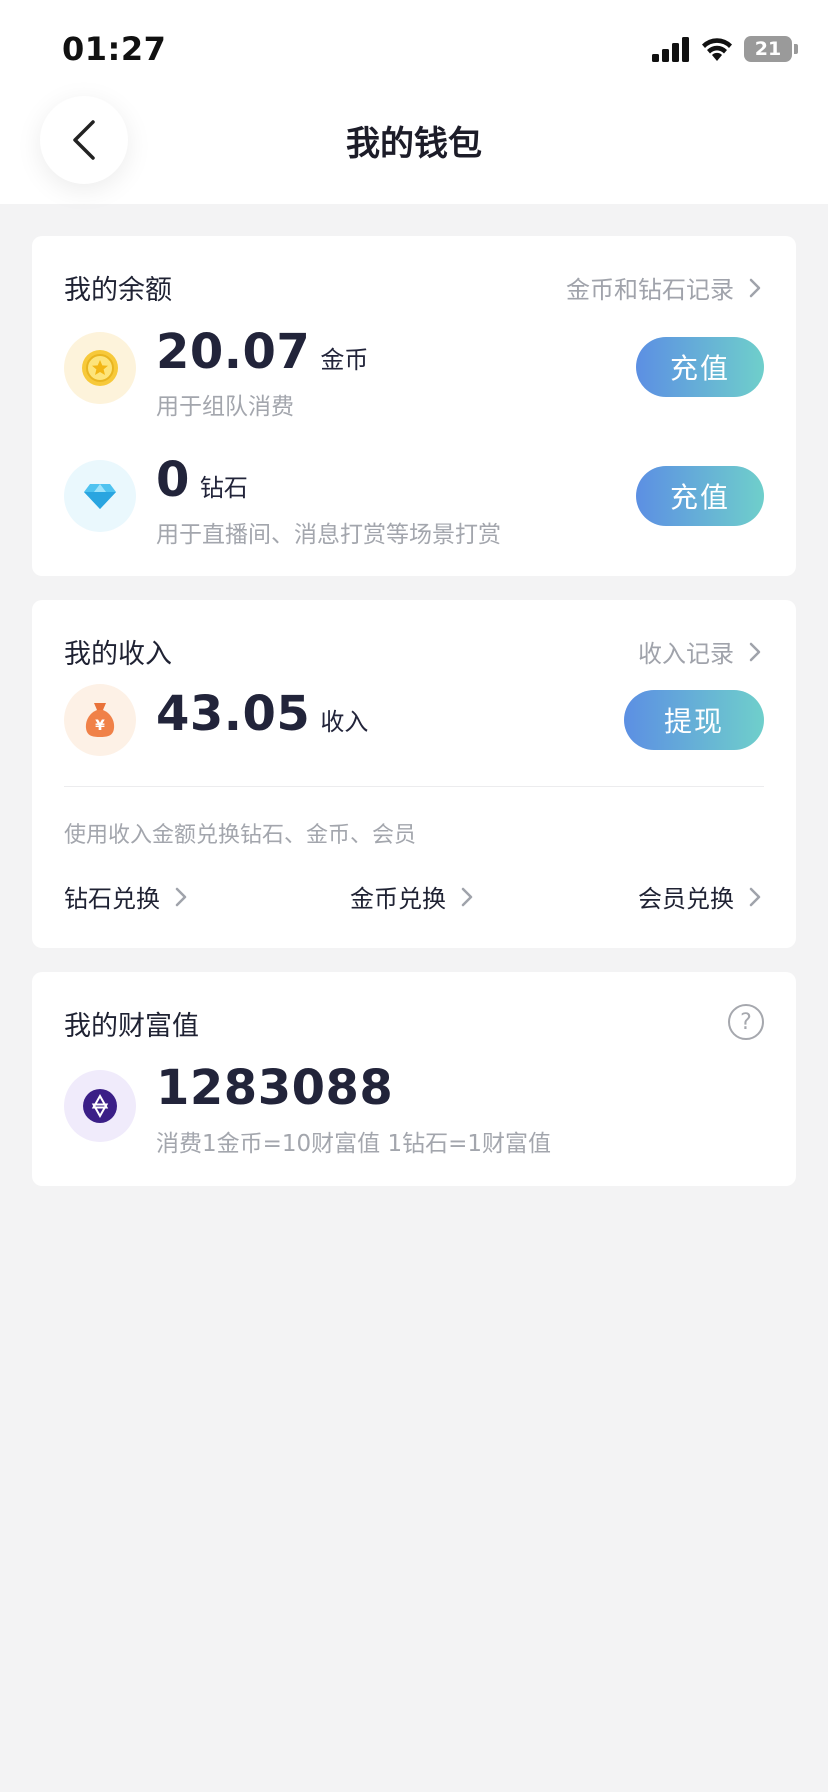 This screenshot has width=828, height=1792. What do you see at coordinates (328, 535) in the screenshot?
I see `diamond-description: 用于直播间、消息打赏等场景打赏` at bounding box center [328, 535].